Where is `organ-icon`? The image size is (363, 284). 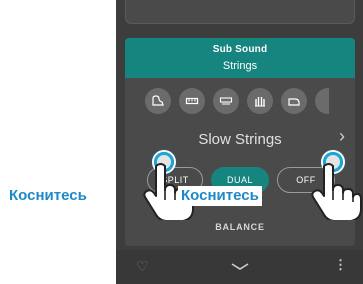 organ-icon is located at coordinates (260, 101).